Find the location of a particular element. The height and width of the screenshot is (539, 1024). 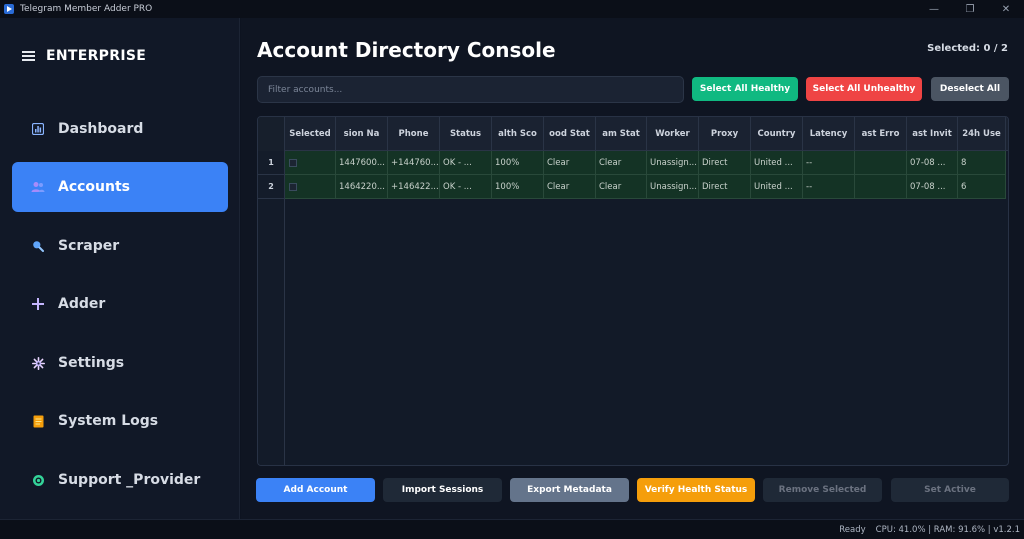

deselect-all-button: Deselect All is located at coordinates (970, 89).